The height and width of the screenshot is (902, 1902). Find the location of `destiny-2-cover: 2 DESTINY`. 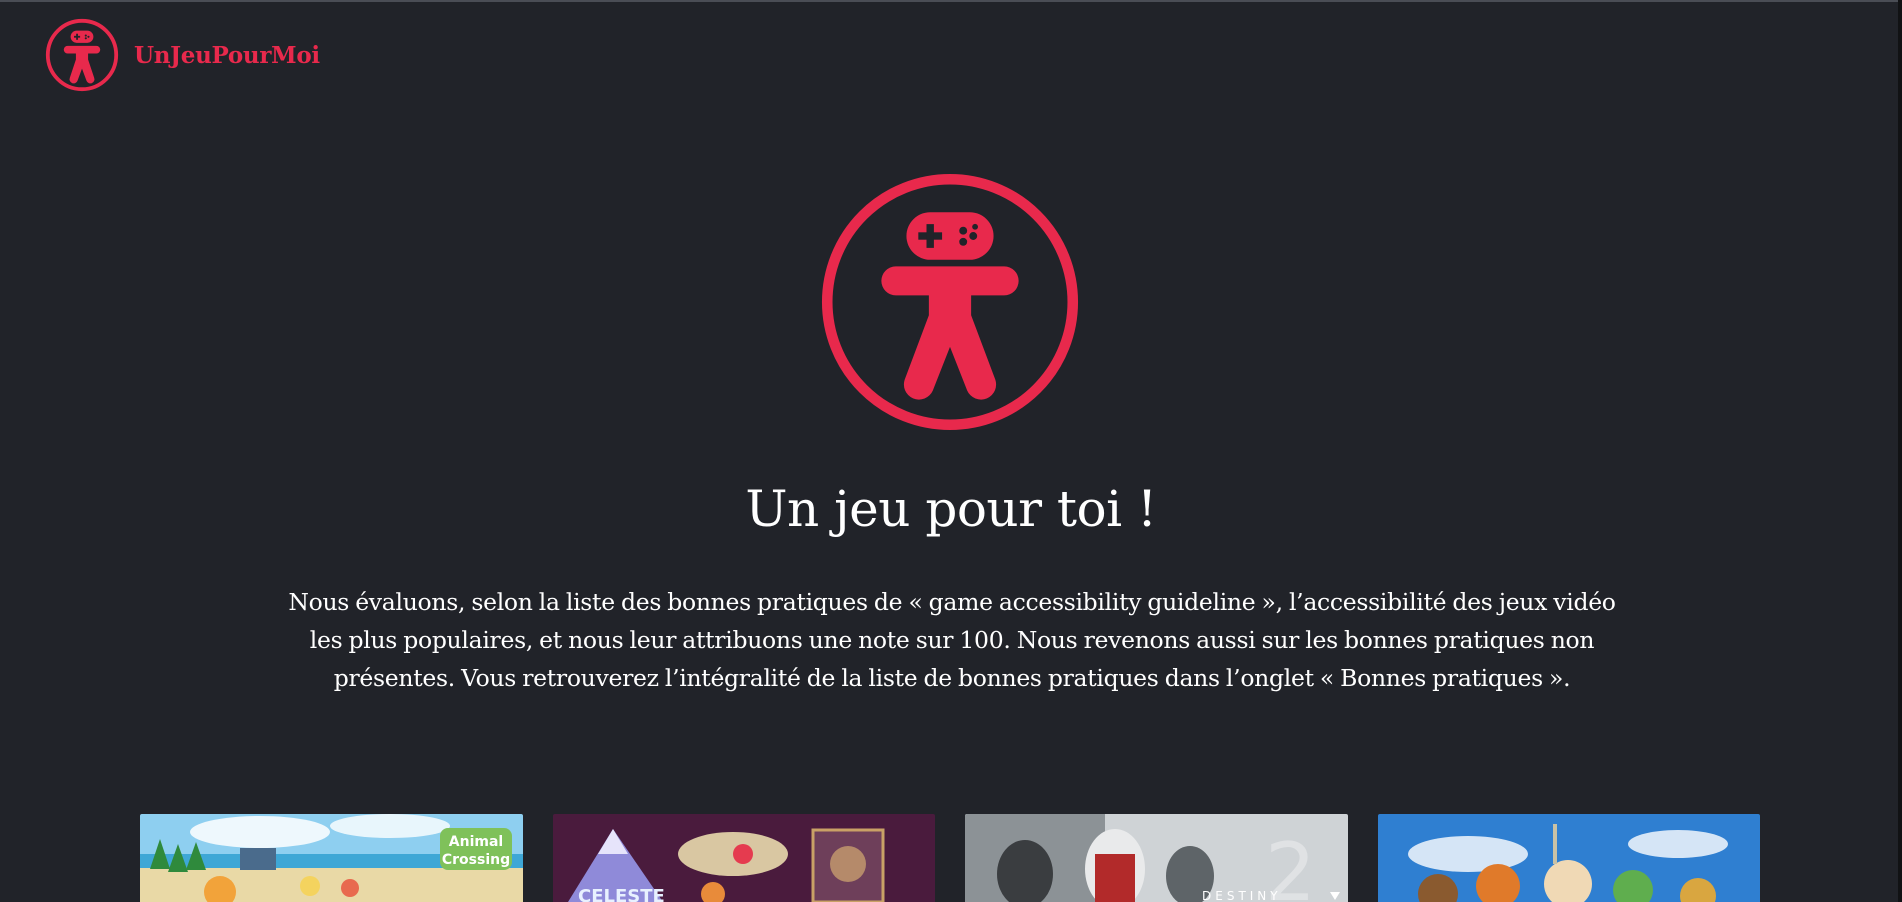

destiny-2-cover: 2 DESTINY is located at coordinates (1156, 858).